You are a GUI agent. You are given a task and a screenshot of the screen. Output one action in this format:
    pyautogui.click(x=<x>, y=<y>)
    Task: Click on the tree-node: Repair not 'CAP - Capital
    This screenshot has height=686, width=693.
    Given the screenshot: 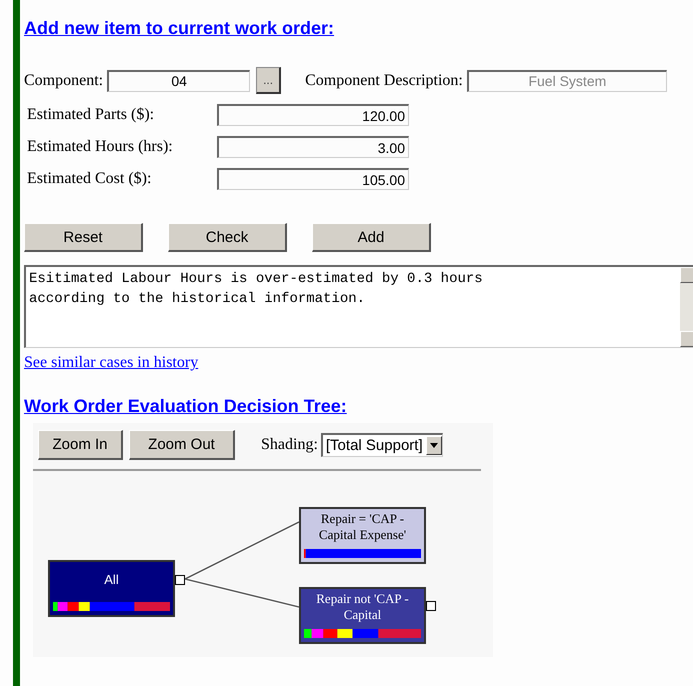 What is the action you would take?
    pyautogui.click(x=362, y=615)
    